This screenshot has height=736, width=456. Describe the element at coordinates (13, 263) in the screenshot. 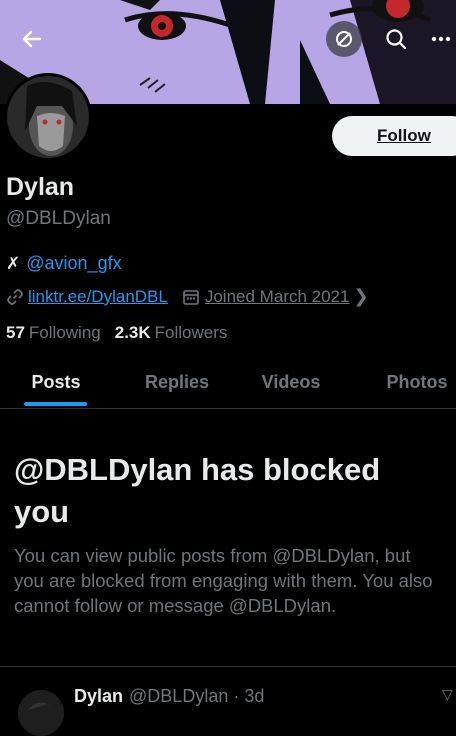

I see `x-logo-icon: ✗` at that location.